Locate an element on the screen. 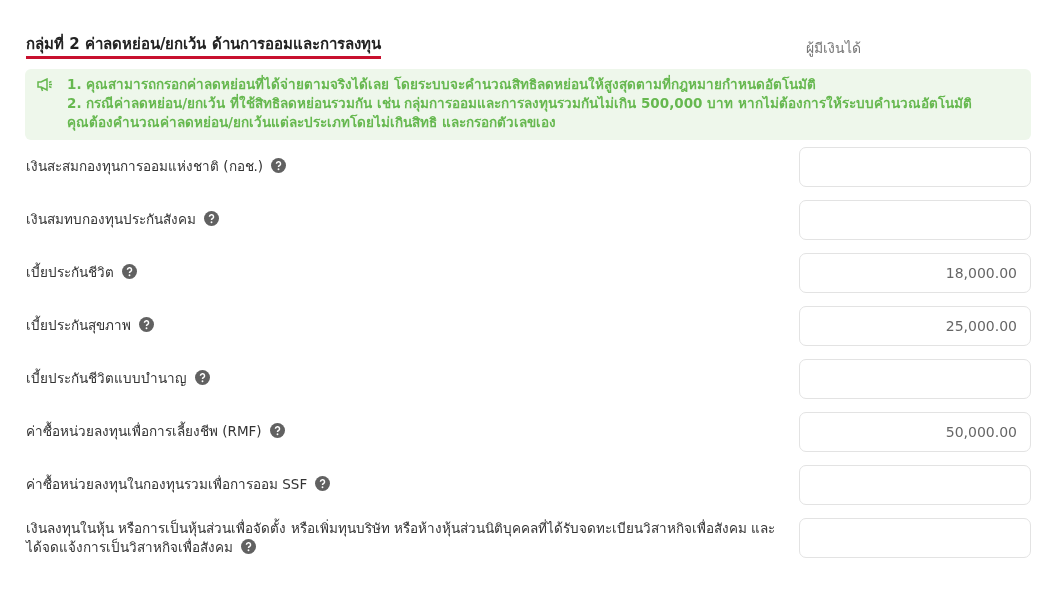 The height and width of the screenshot is (599, 1048). field-label: ค่าซื้อหน่วยลงทุนเพื่อการเลี้ยงชีพ (RMF) is located at coordinates (155, 431).